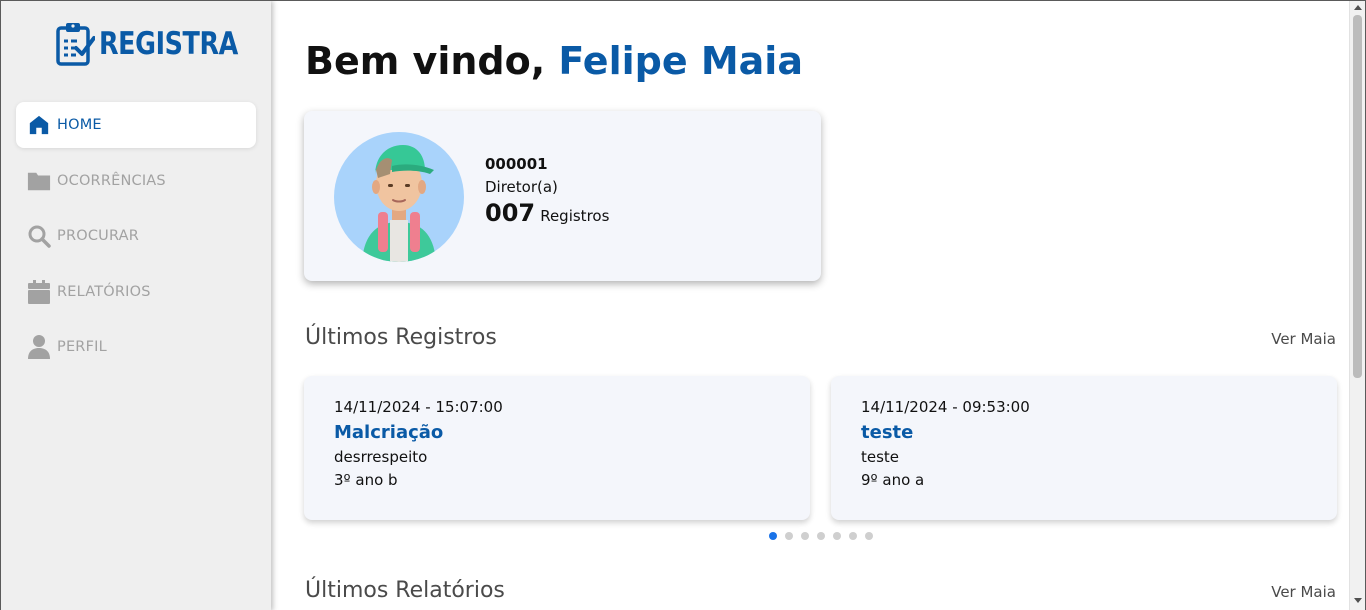  Describe the element at coordinates (75, 44) in the screenshot. I see `clipboard-check-icon` at that location.